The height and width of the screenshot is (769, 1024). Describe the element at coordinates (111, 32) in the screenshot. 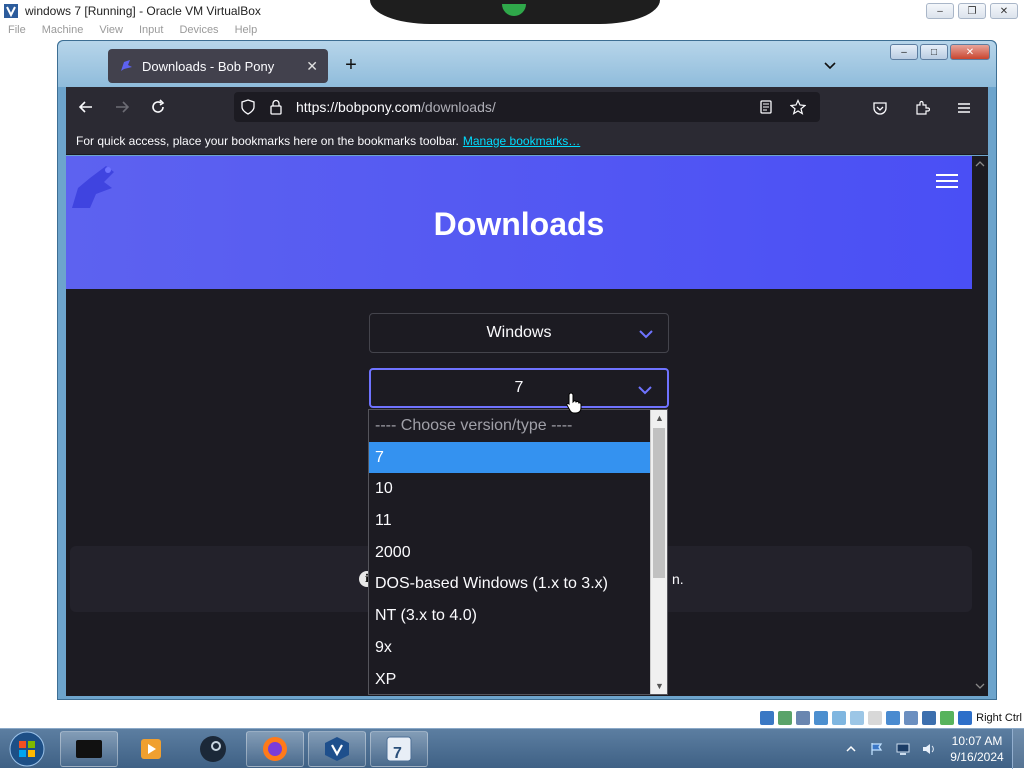

I see `menu-view: View` at that location.